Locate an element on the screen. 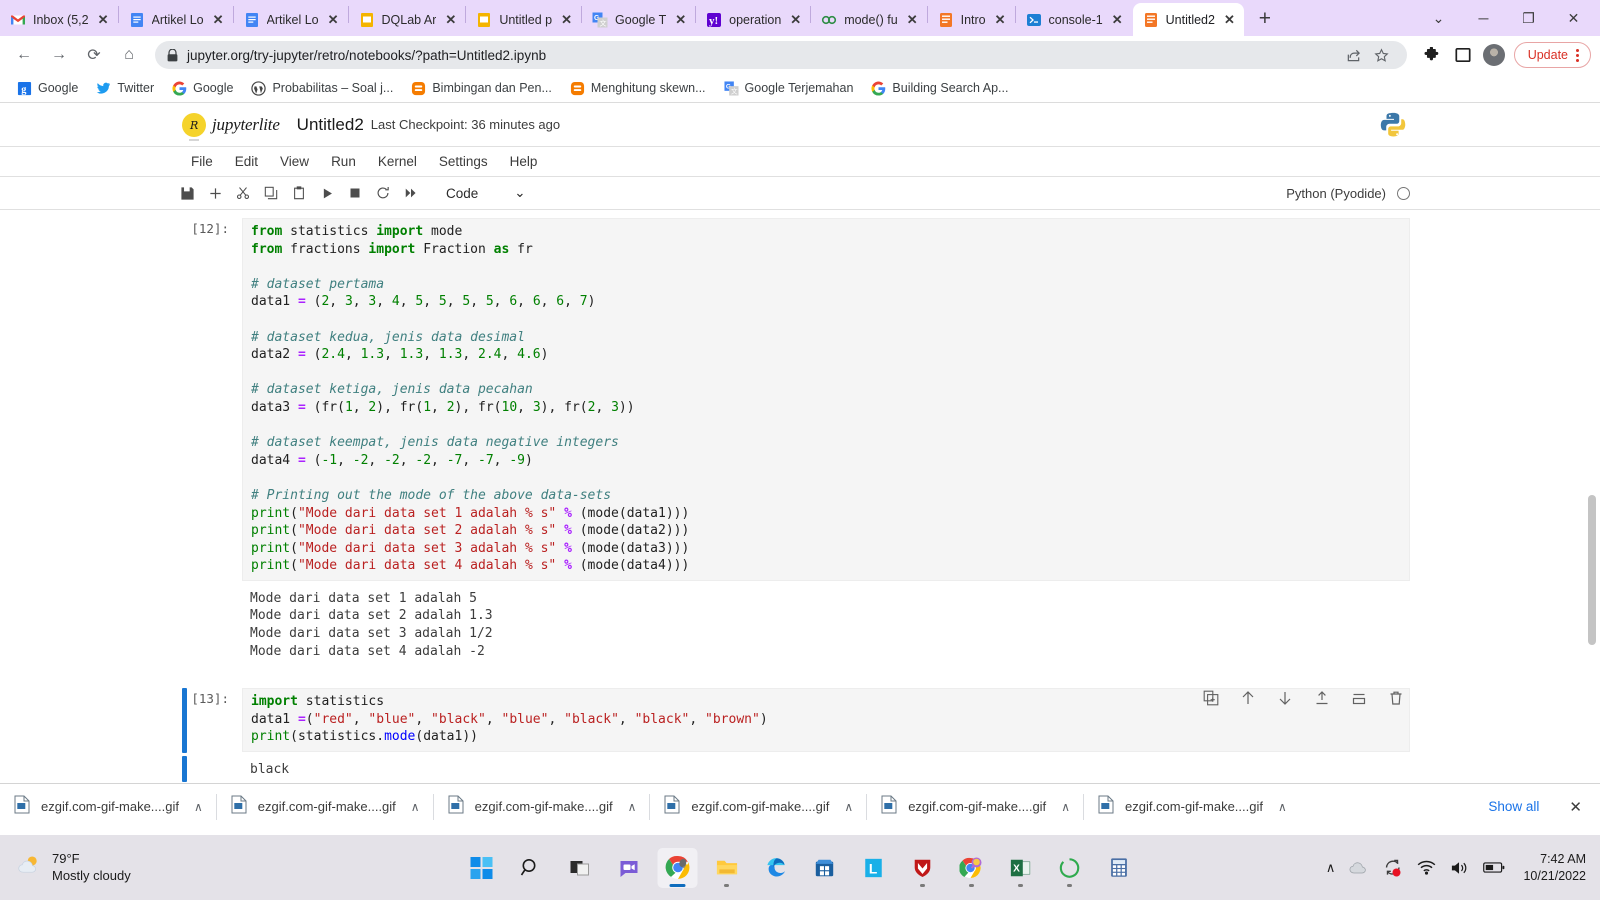 This screenshot has width=1600, height=900. stop-button is located at coordinates (355, 193).